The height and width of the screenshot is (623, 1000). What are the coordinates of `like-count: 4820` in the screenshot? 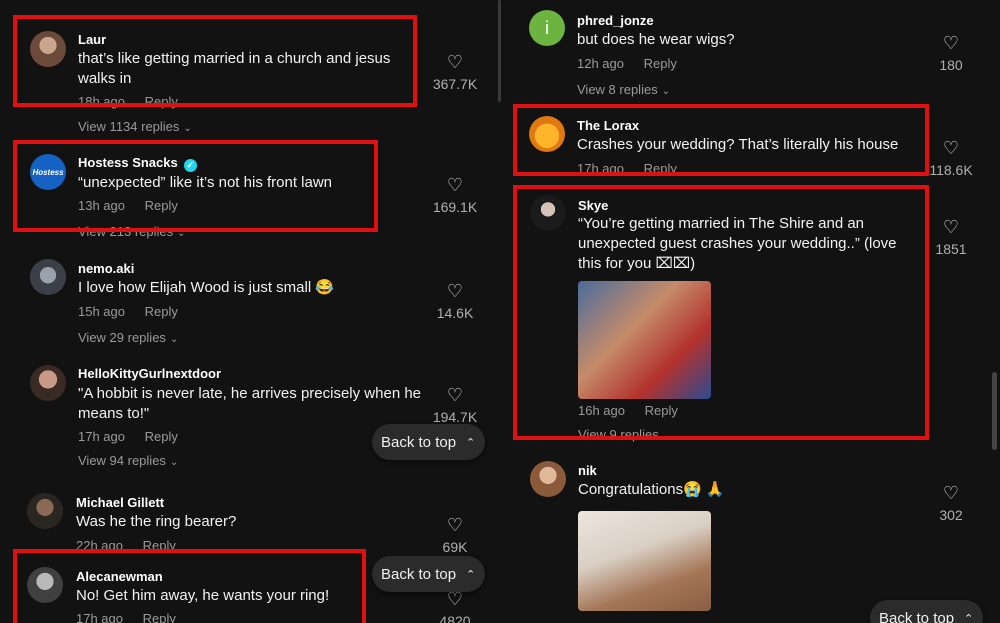 It's located at (455, 618).